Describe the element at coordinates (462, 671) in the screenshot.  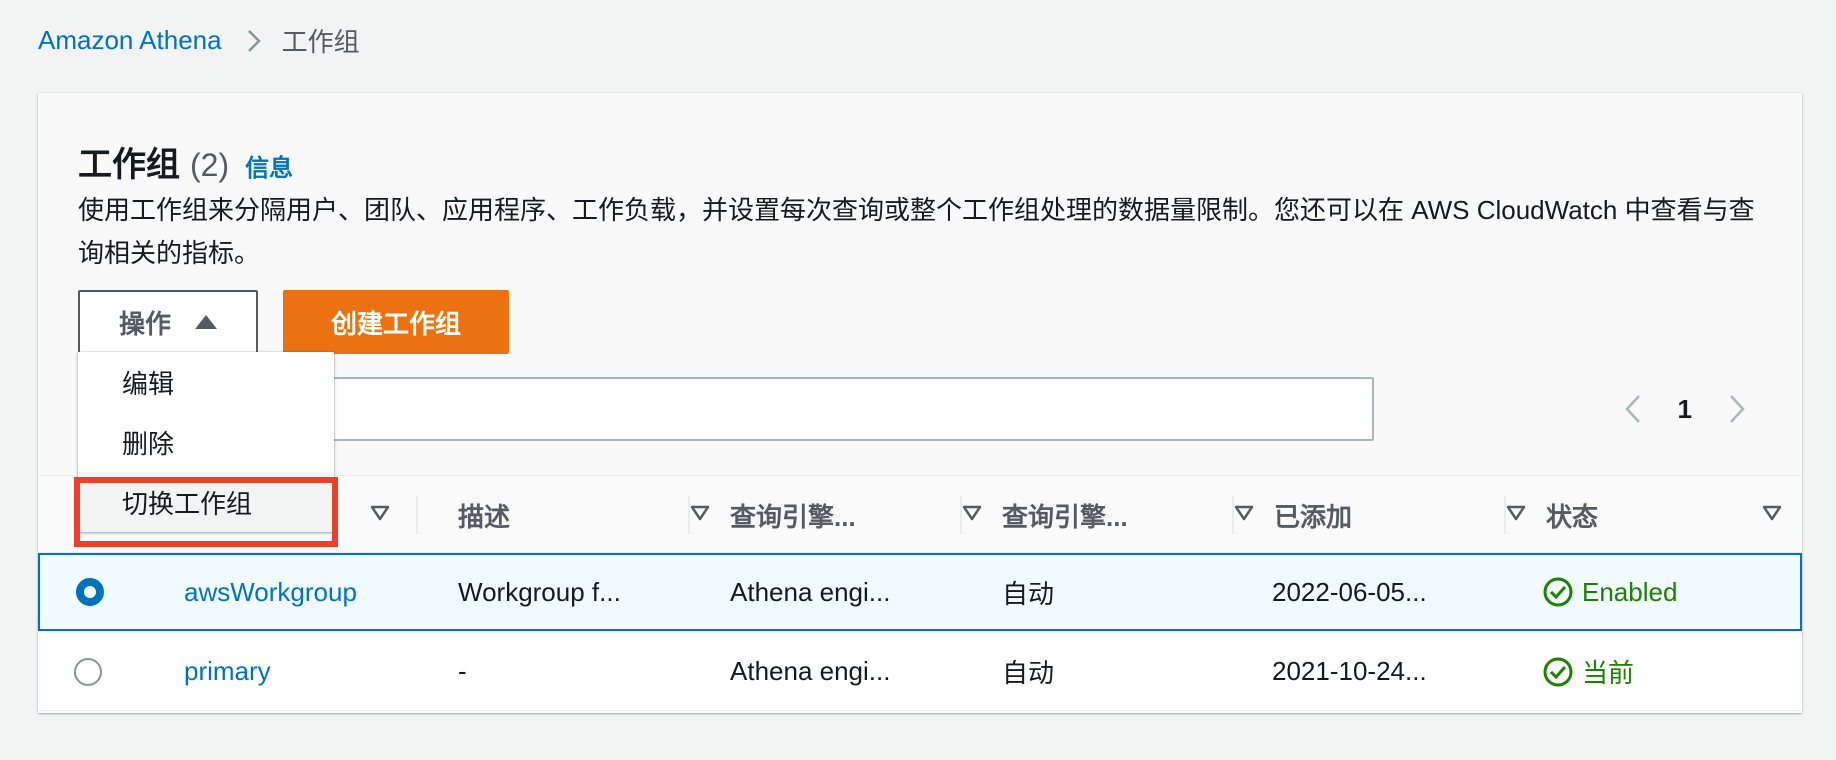
I see `workgroup-description: -` at that location.